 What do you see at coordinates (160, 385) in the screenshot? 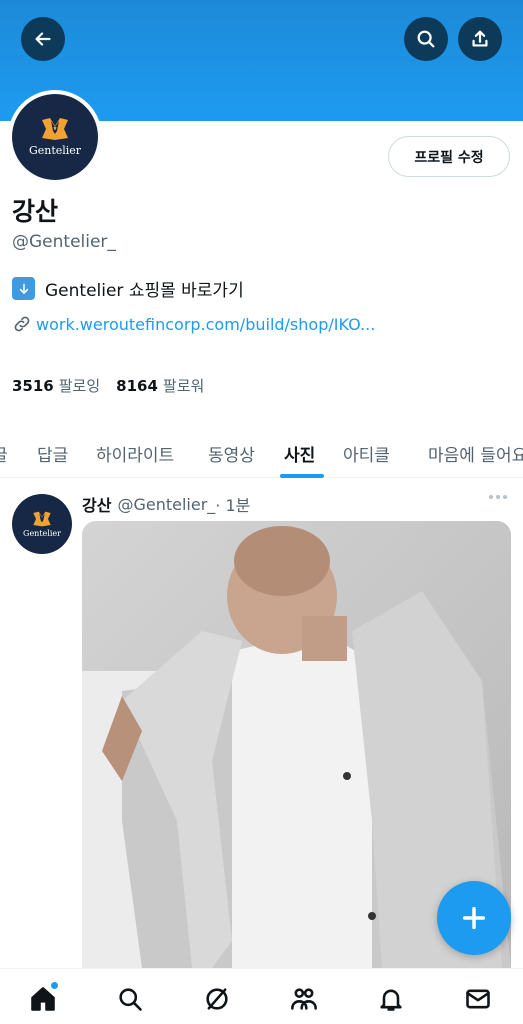
I see `followers-stat: 8164 팔로워` at bounding box center [160, 385].